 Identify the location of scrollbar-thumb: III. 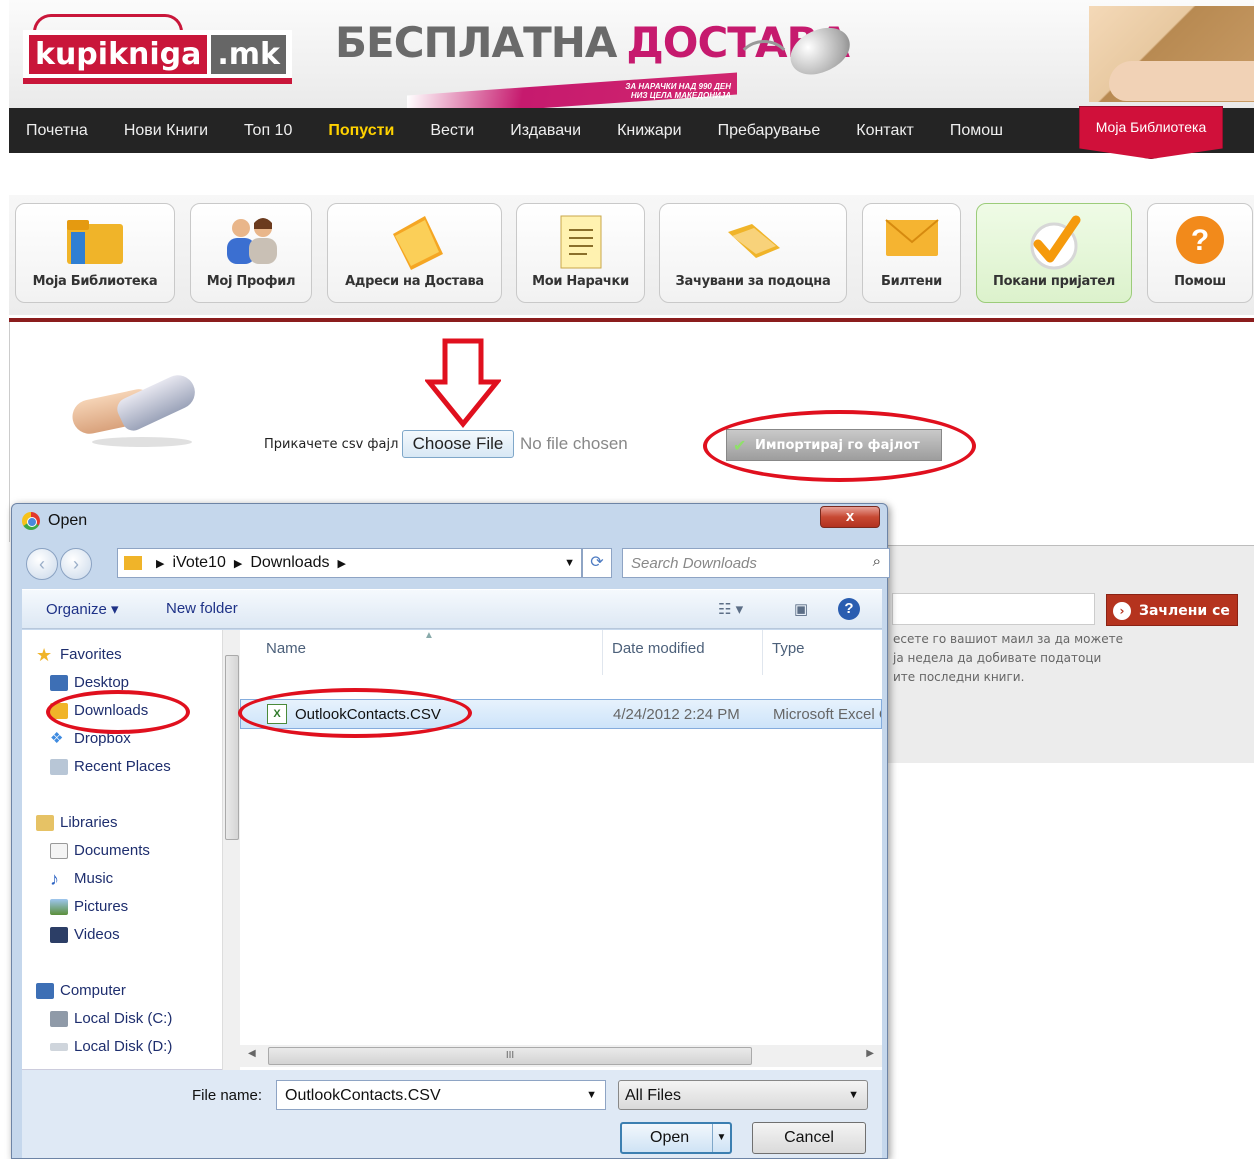
(510, 1056).